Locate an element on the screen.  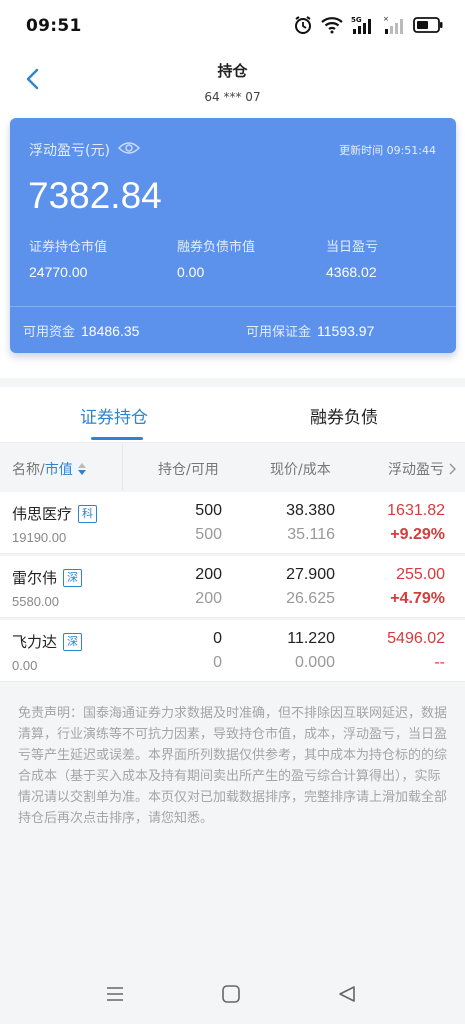
battery-icon is located at coordinates (428, 27).